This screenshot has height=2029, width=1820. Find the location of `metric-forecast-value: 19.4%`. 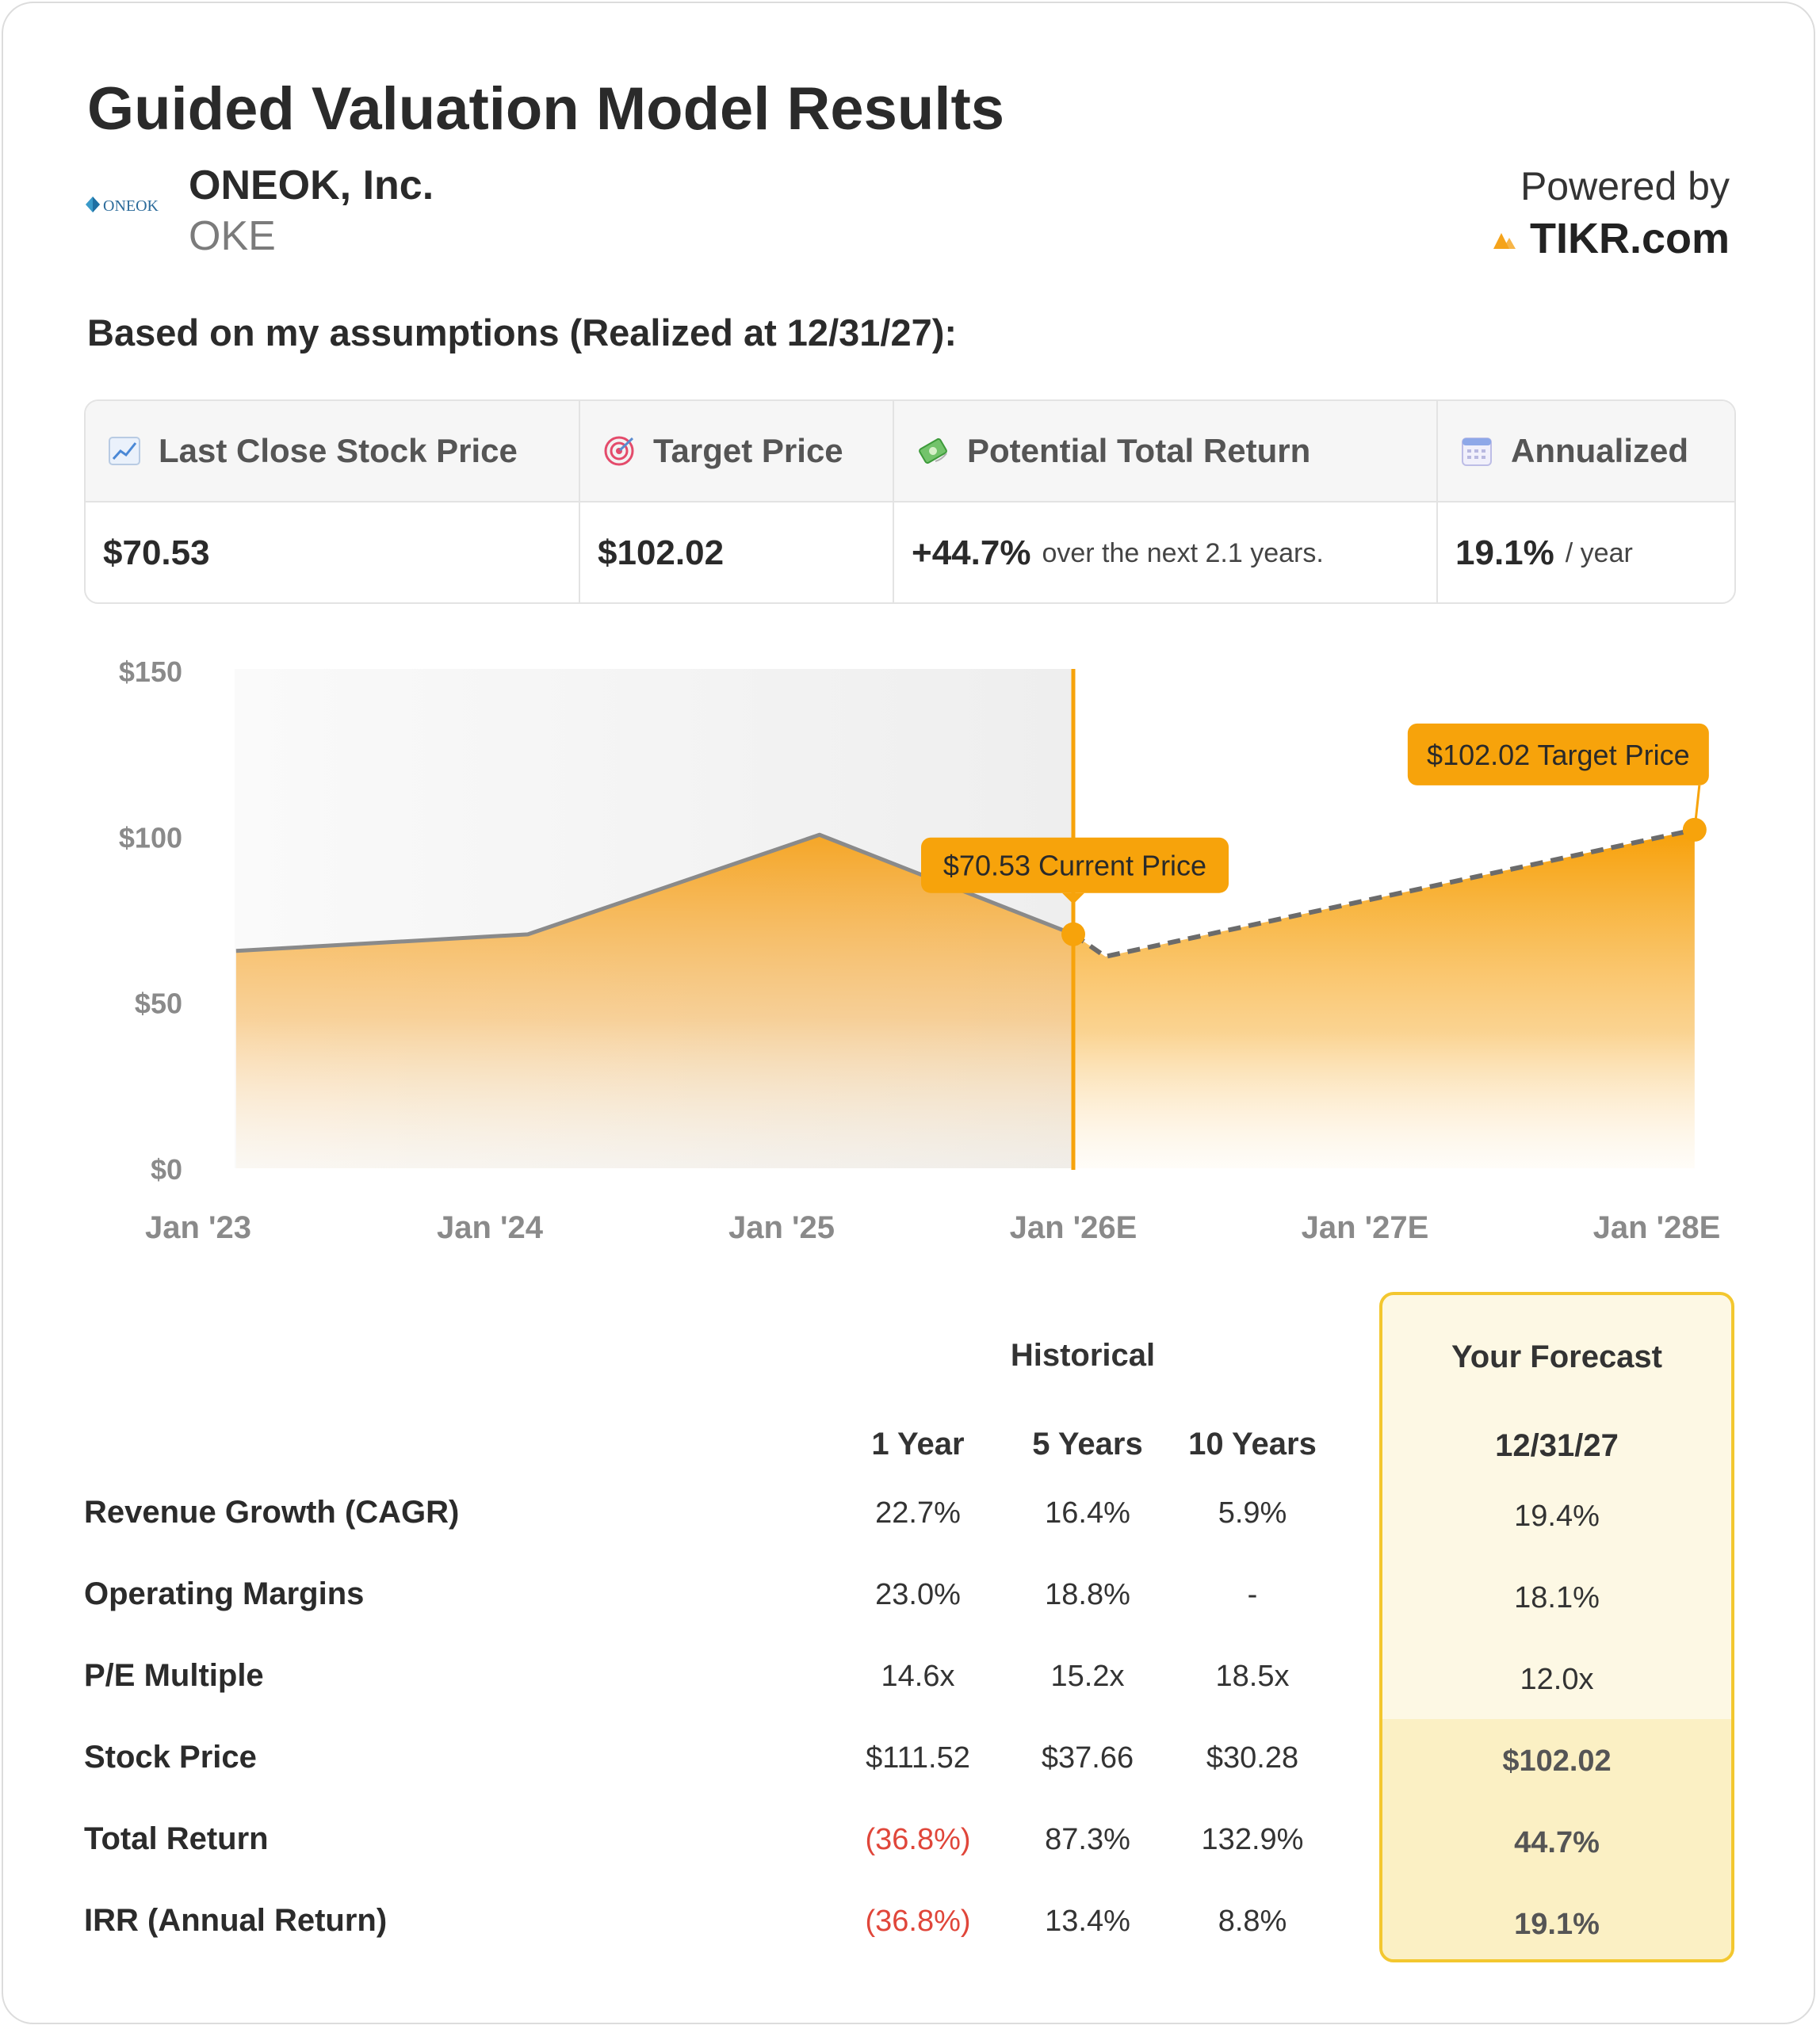

metric-forecast-value: 19.4% is located at coordinates (1557, 1516).